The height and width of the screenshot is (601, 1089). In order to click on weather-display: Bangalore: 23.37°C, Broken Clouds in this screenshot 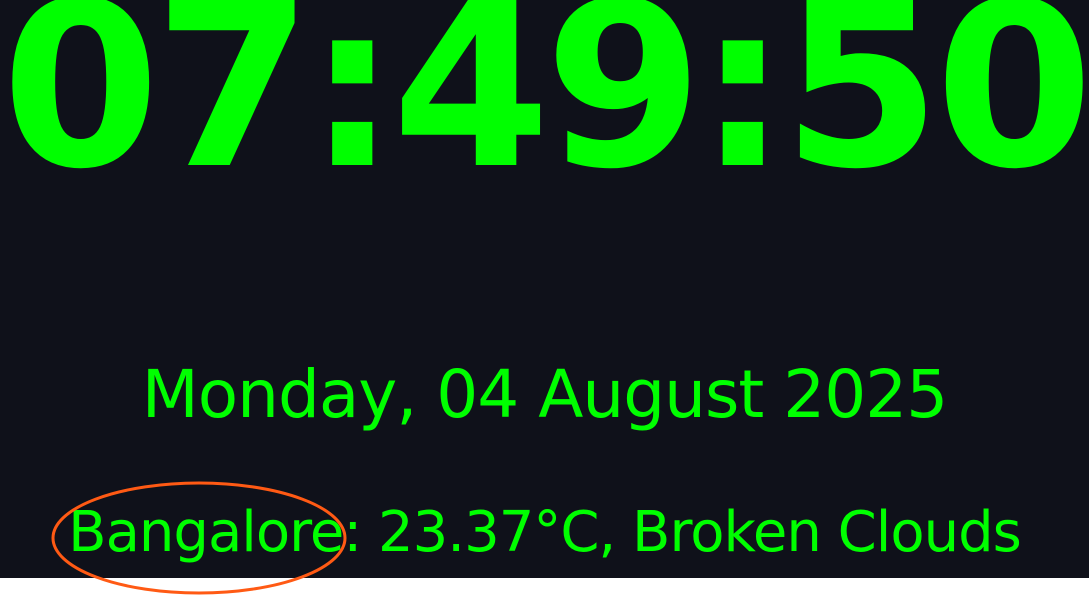, I will do `click(544, 533)`.